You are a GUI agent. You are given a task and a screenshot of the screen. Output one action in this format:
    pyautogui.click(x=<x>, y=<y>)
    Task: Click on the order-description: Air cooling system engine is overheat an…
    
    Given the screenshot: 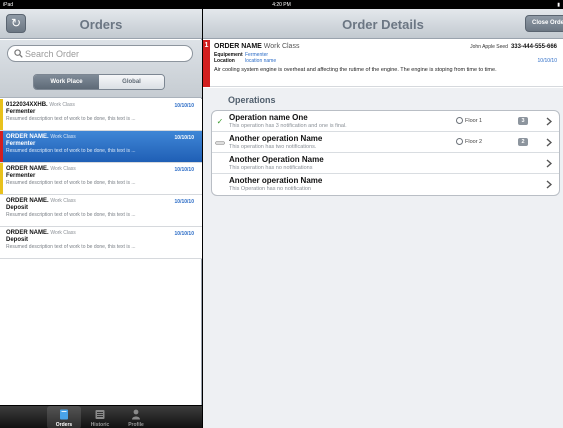 What is the action you would take?
    pyautogui.click(x=355, y=70)
    